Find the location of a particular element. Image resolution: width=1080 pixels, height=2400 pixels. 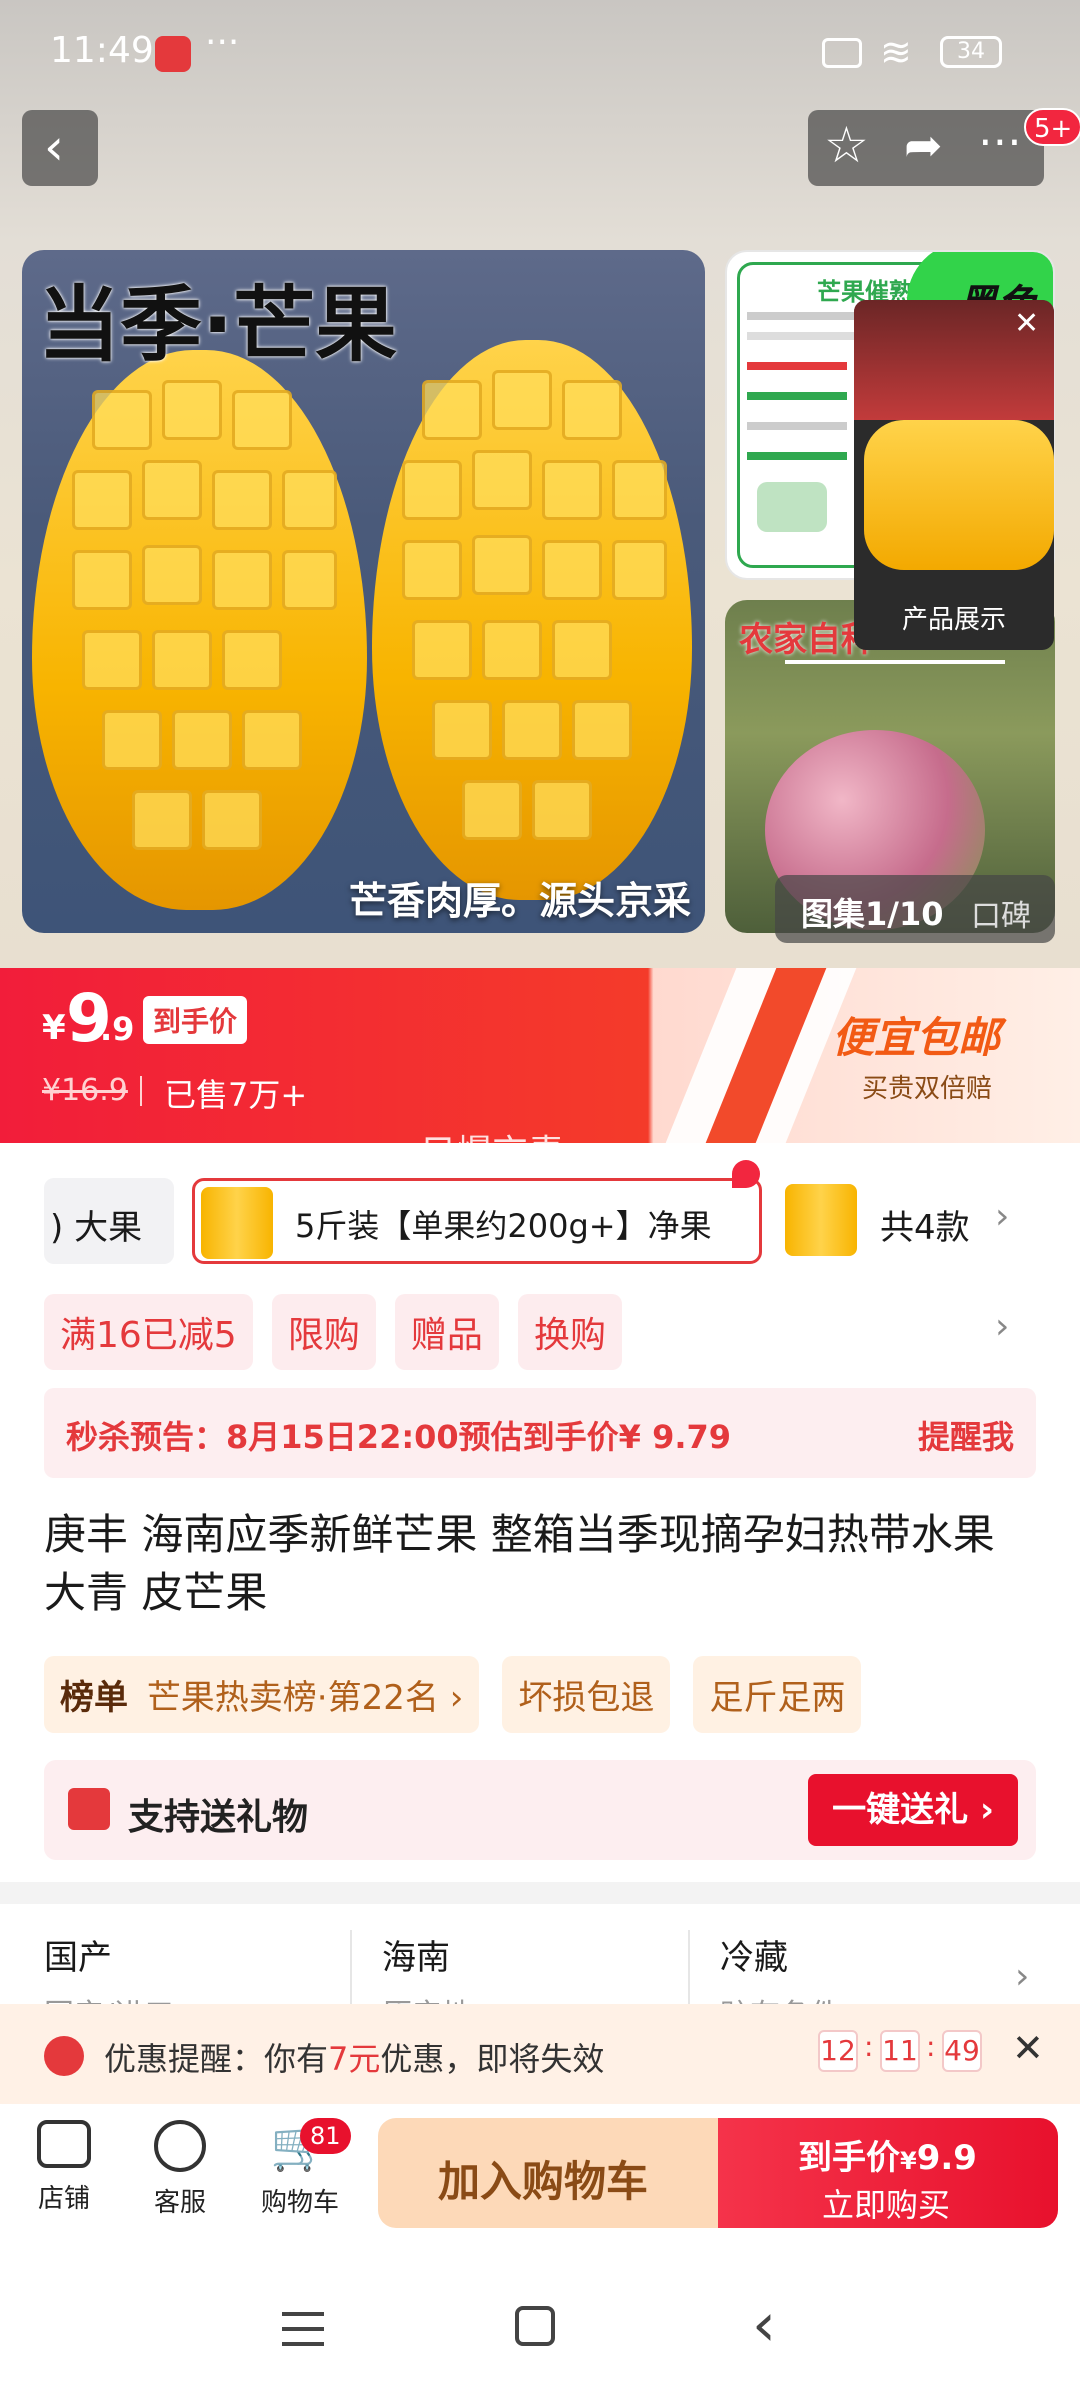

store-icon is located at coordinates (64, 2144).